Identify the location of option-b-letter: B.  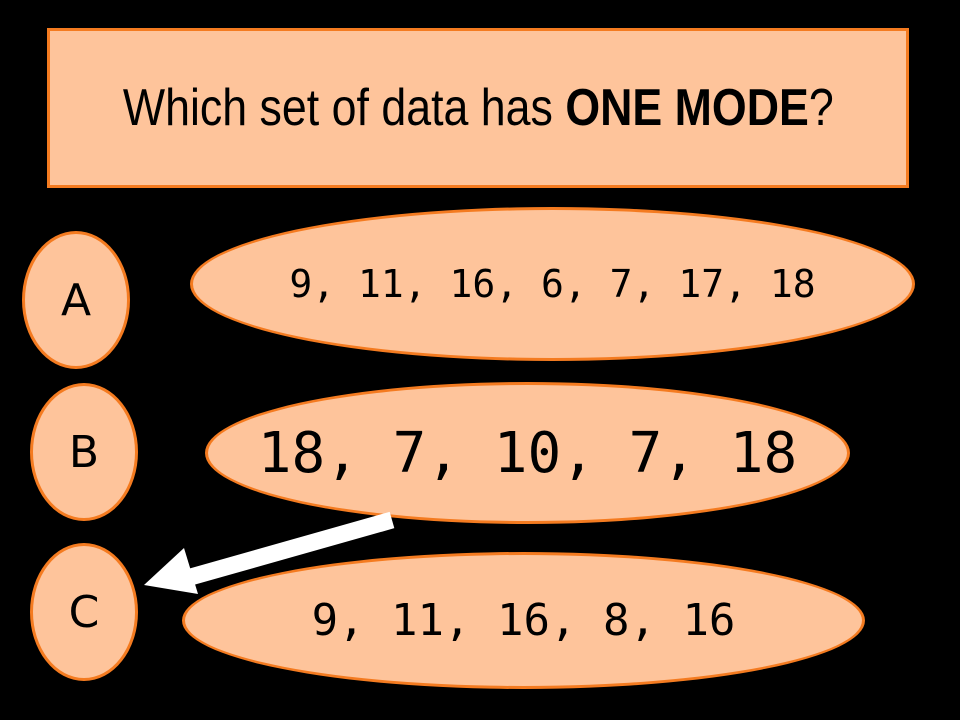
(84, 452).